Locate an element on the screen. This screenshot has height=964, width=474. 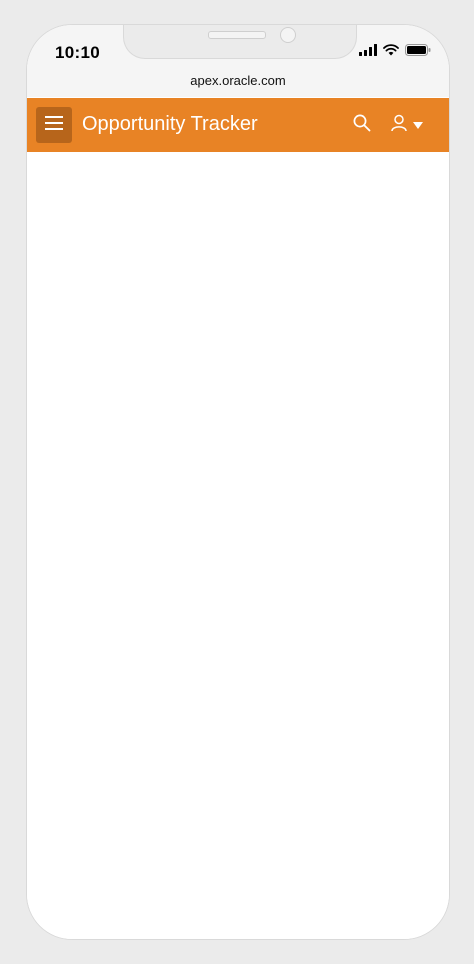
wifi-icon is located at coordinates (391, 52).